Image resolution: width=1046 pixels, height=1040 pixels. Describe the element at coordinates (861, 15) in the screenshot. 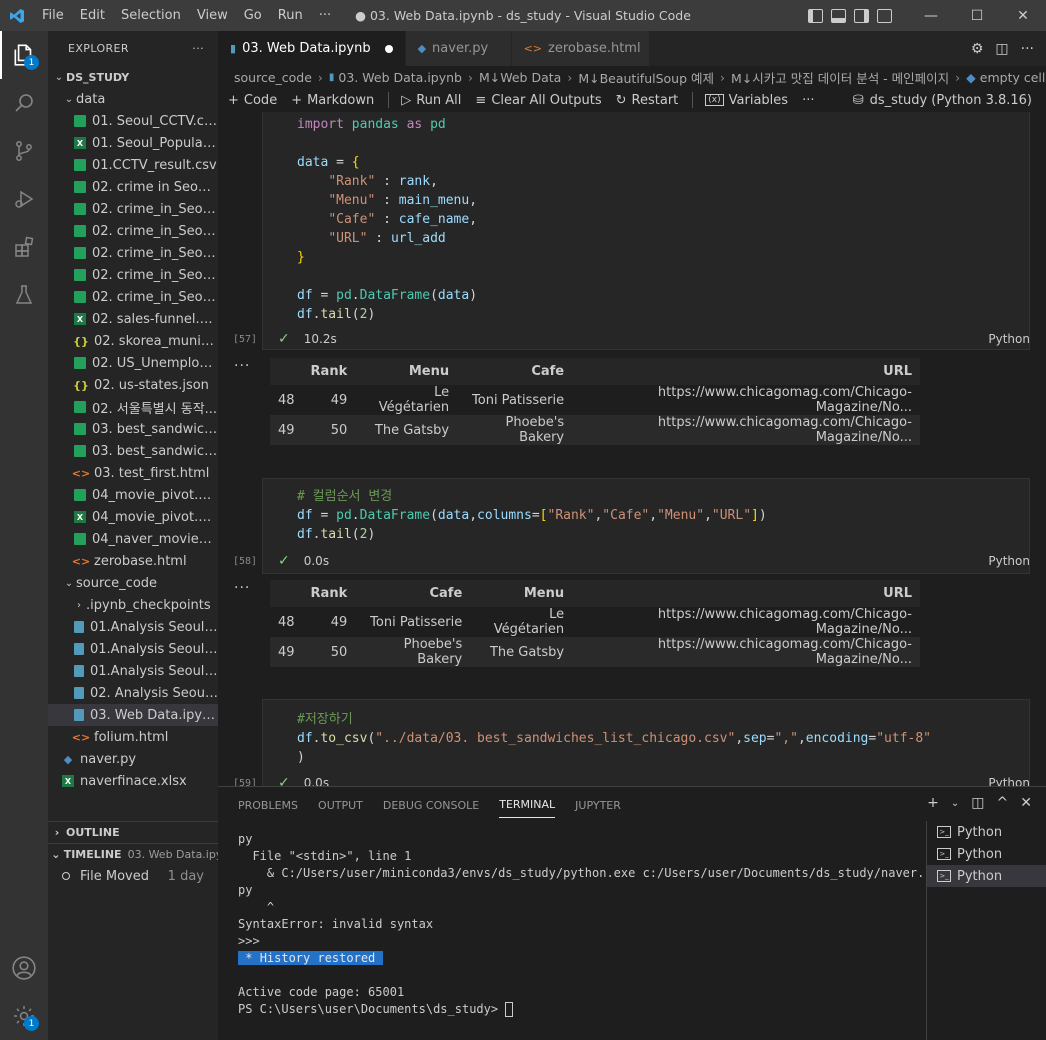

I see `toggle-secondary-sidebar-icon` at that location.